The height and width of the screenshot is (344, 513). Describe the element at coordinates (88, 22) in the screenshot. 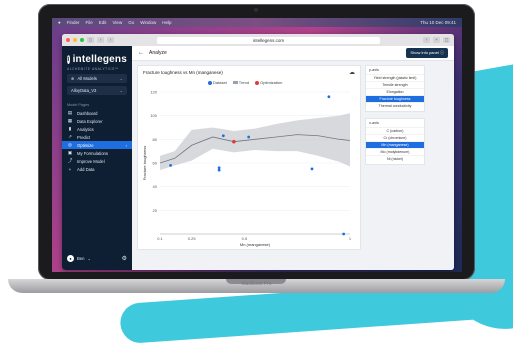

I see `menubar-item: File` at that location.